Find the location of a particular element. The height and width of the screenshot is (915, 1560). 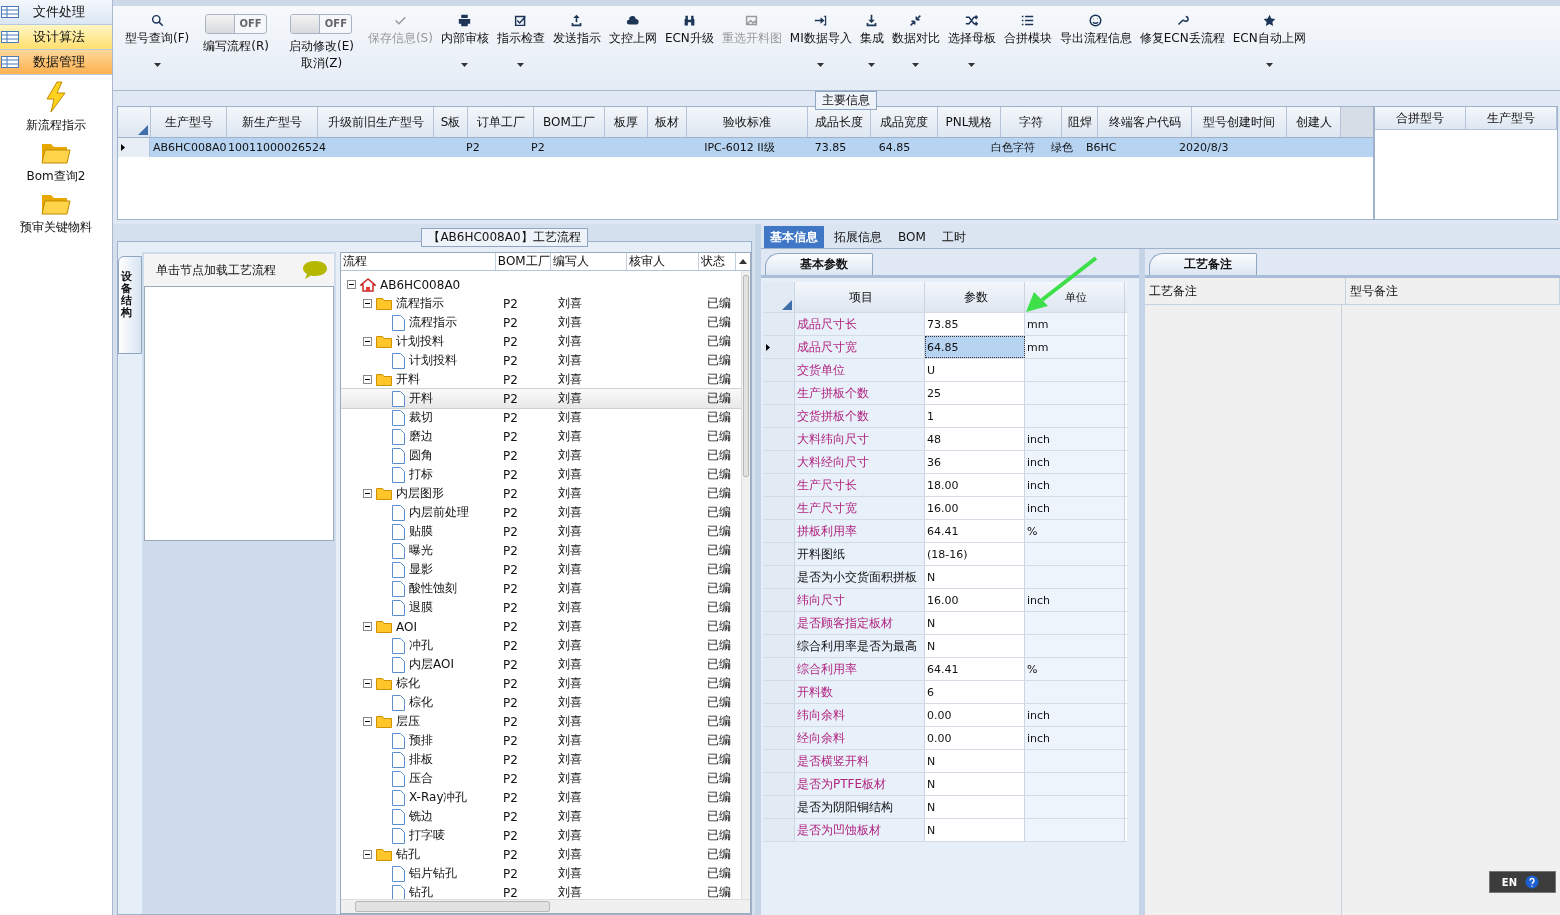

toolbar-button: 集成 is located at coordinates (871, 30).